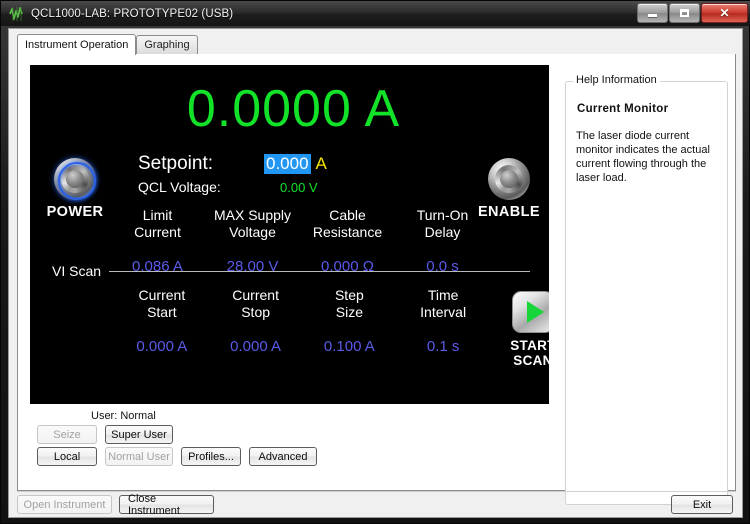 Image resolution: width=750 pixels, height=524 pixels. I want to click on normal-user-button: Normal User, so click(139, 456).